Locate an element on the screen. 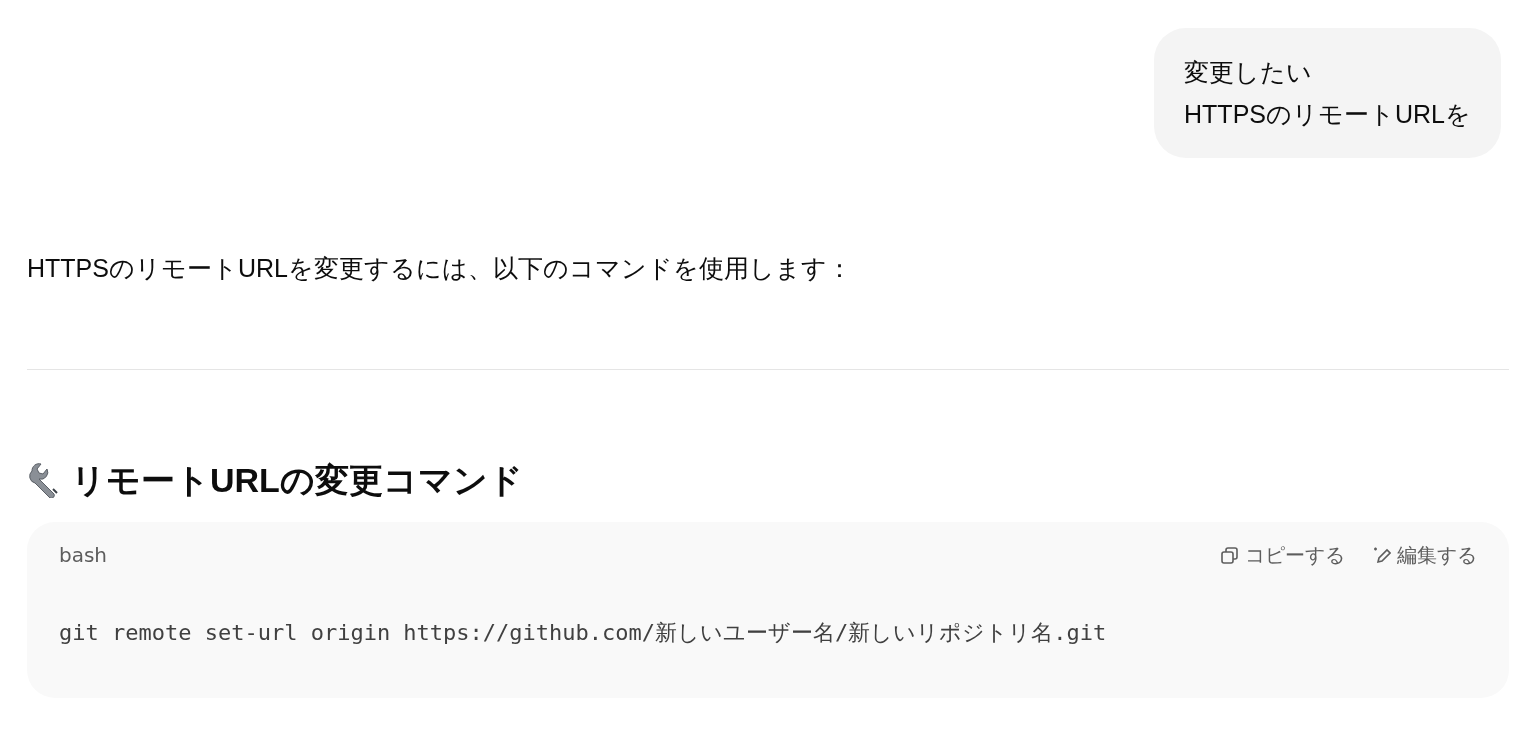 The image size is (1536, 745). copy-button: コピーする is located at coordinates (1282, 555).